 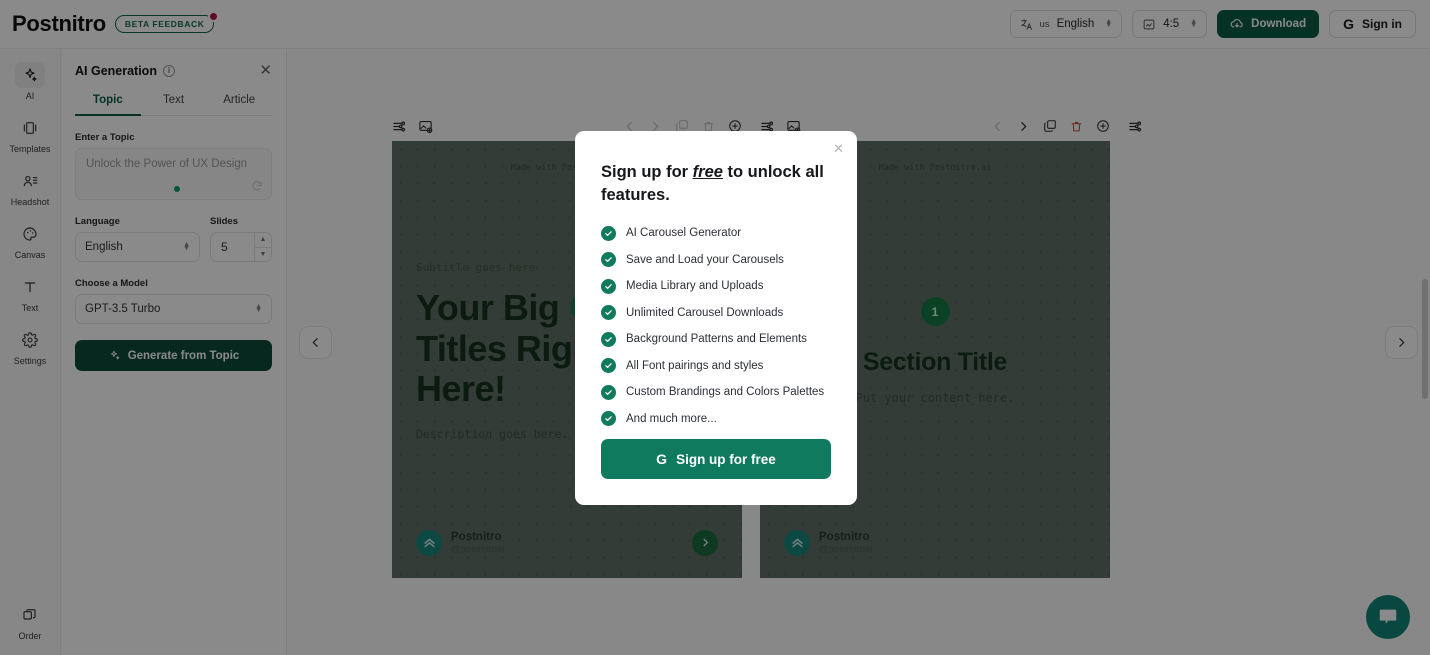 I want to click on signup-free-button: G Sign up for free, so click(x=716, y=459).